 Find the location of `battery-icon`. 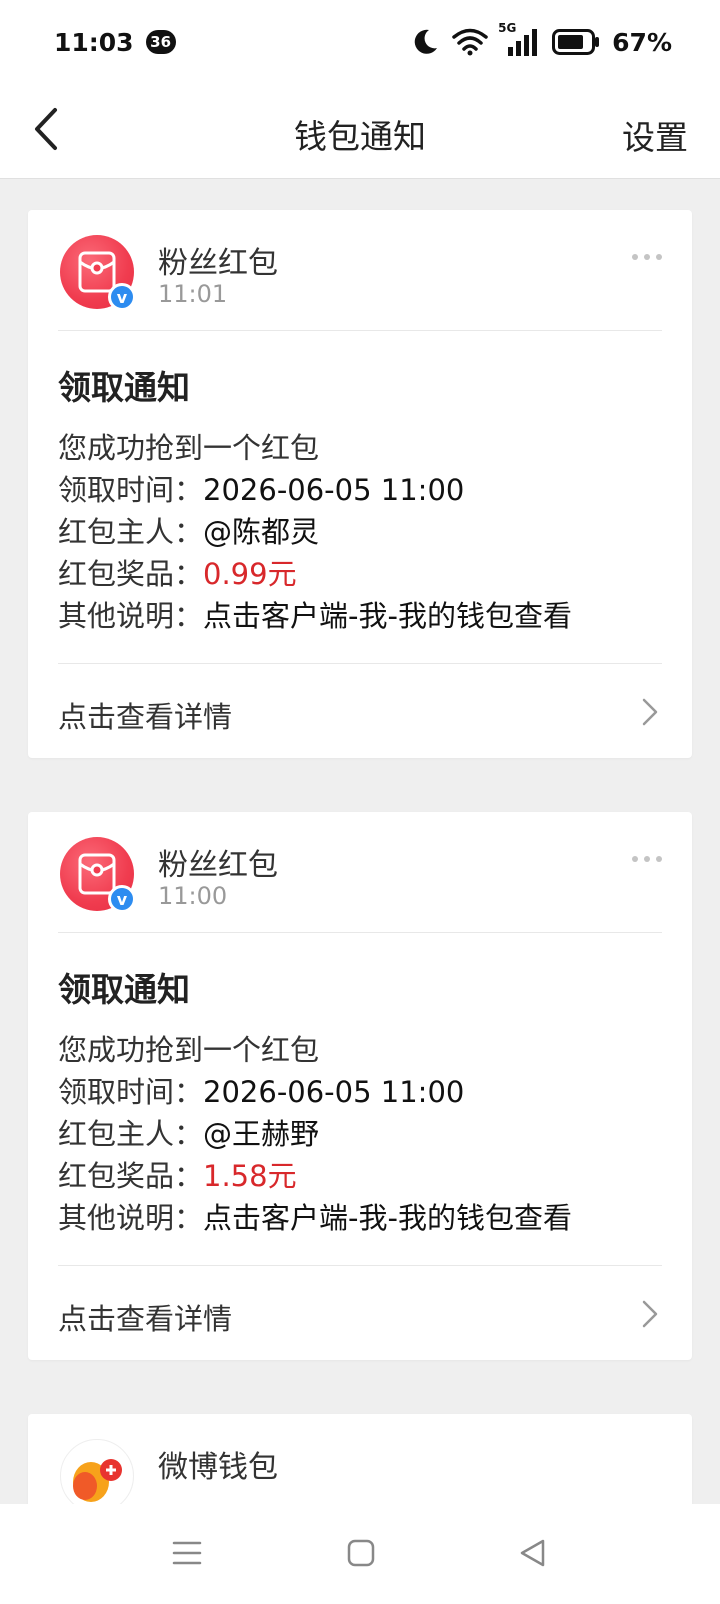

battery-icon is located at coordinates (576, 42).